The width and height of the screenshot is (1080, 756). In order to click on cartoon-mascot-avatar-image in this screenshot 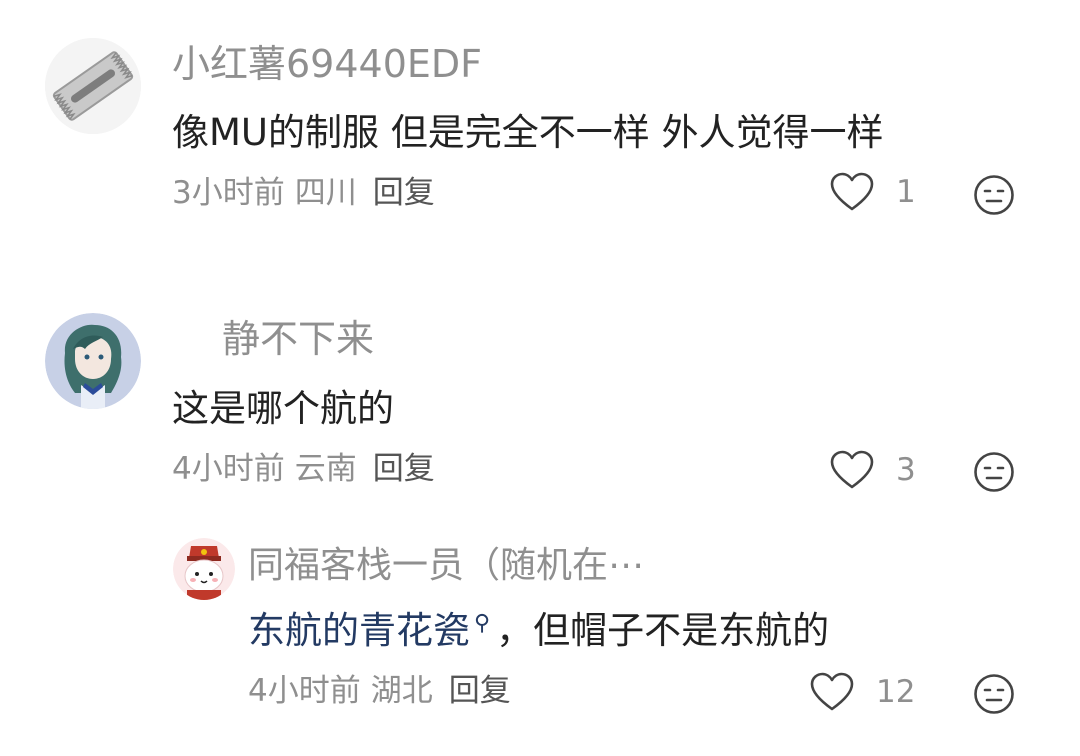, I will do `click(204, 569)`.